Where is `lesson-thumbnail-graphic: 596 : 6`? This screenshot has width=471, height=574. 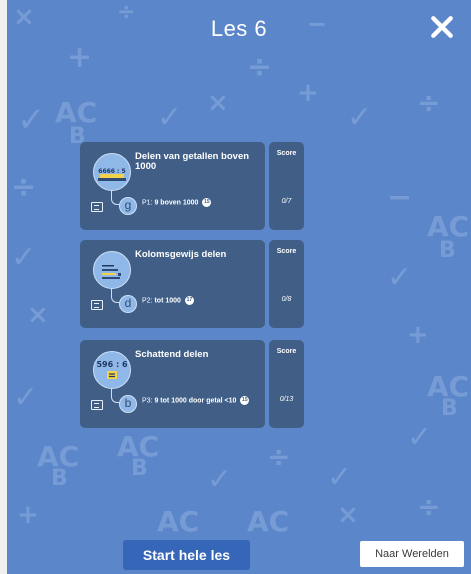
lesson-thumbnail-graphic: 596 : 6 is located at coordinates (112, 369).